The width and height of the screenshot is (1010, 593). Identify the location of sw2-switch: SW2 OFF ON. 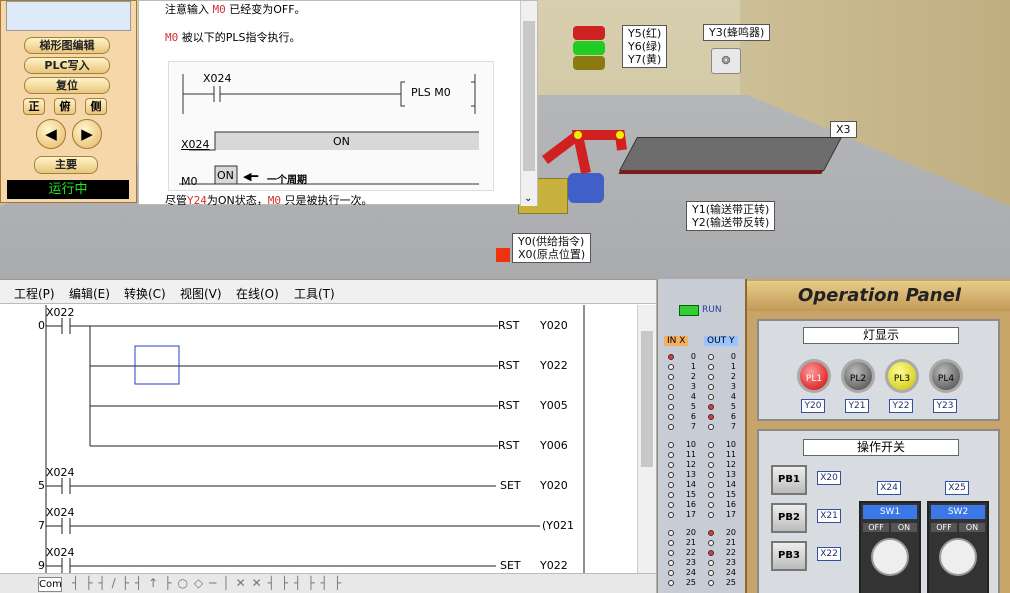
(958, 547).